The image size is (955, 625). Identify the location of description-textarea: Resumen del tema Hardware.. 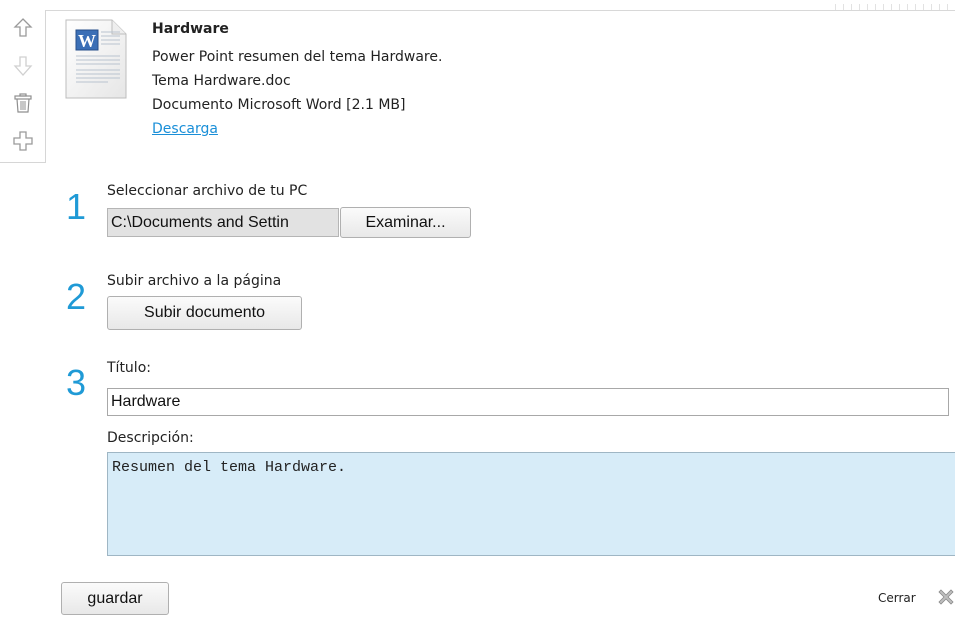
(531, 504).